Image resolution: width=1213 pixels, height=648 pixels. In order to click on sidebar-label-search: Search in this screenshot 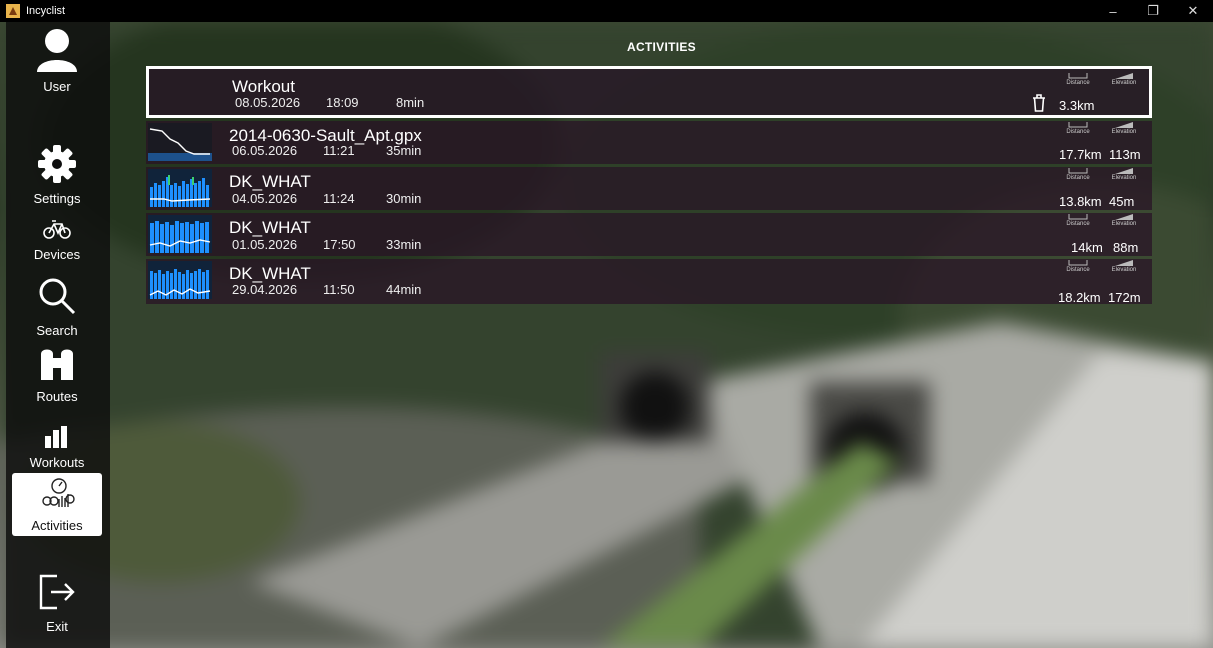, I will do `click(57, 330)`.